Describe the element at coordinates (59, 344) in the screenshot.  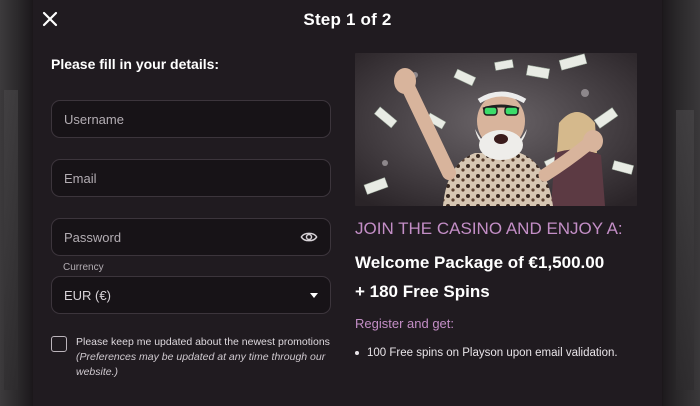
I see `newsletter-checkbox` at that location.